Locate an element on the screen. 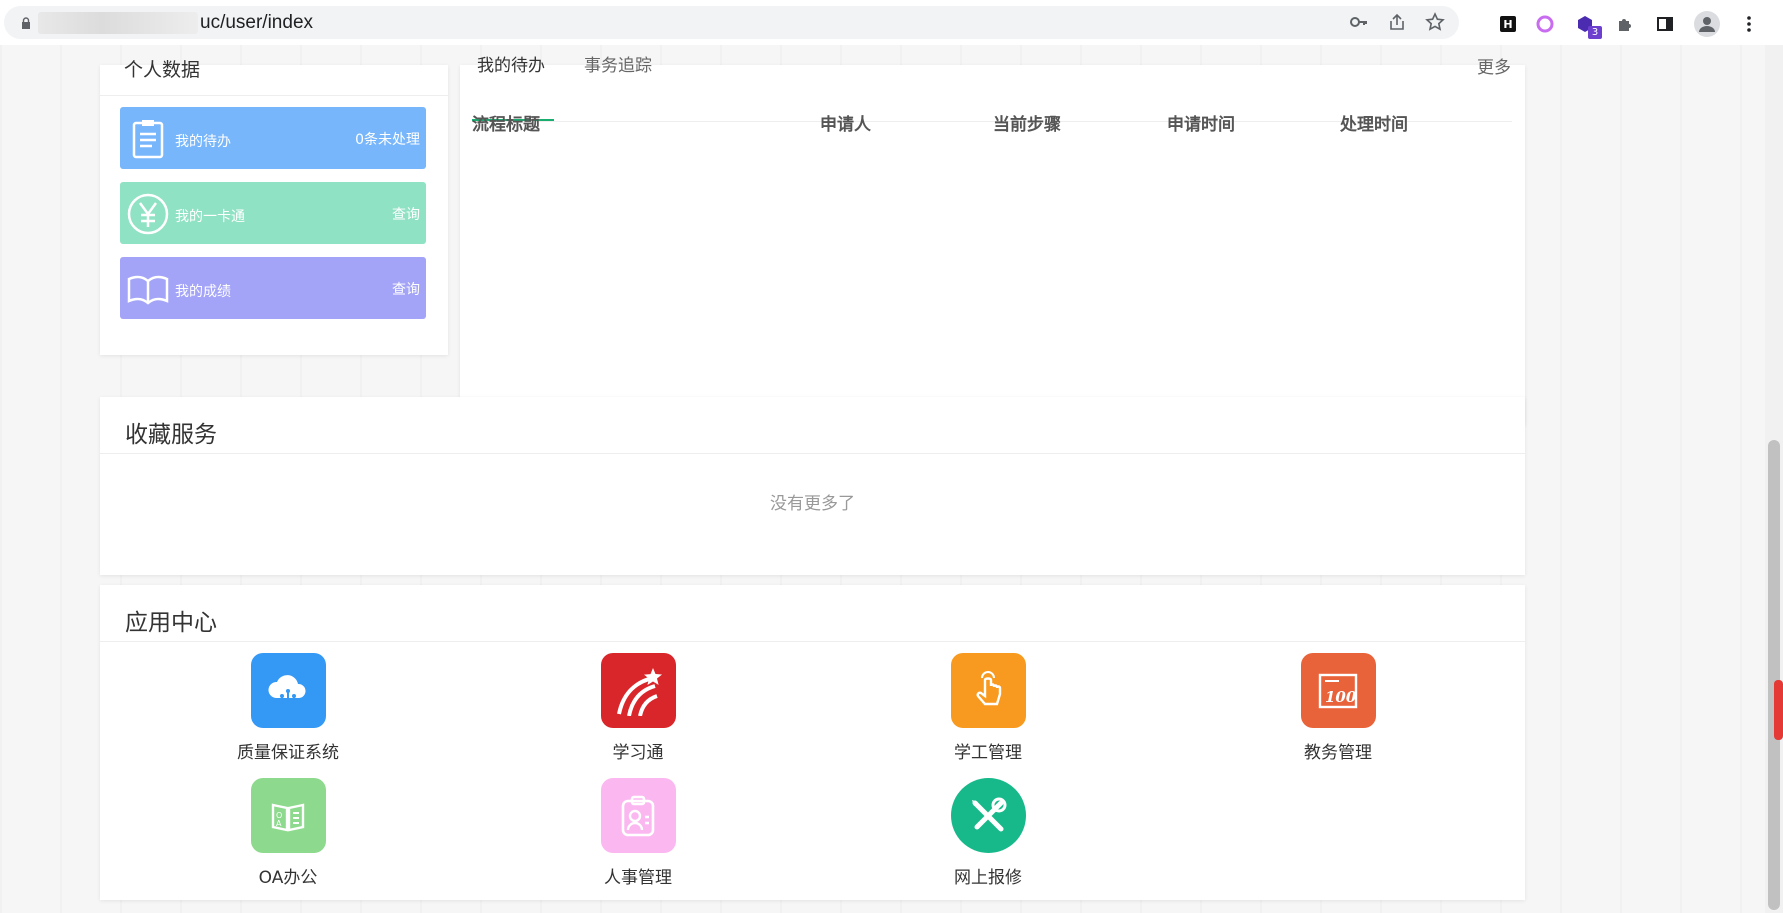 This screenshot has height=913, width=1783. app-quality-assurance: 质量保证系统 is located at coordinates (288, 708).